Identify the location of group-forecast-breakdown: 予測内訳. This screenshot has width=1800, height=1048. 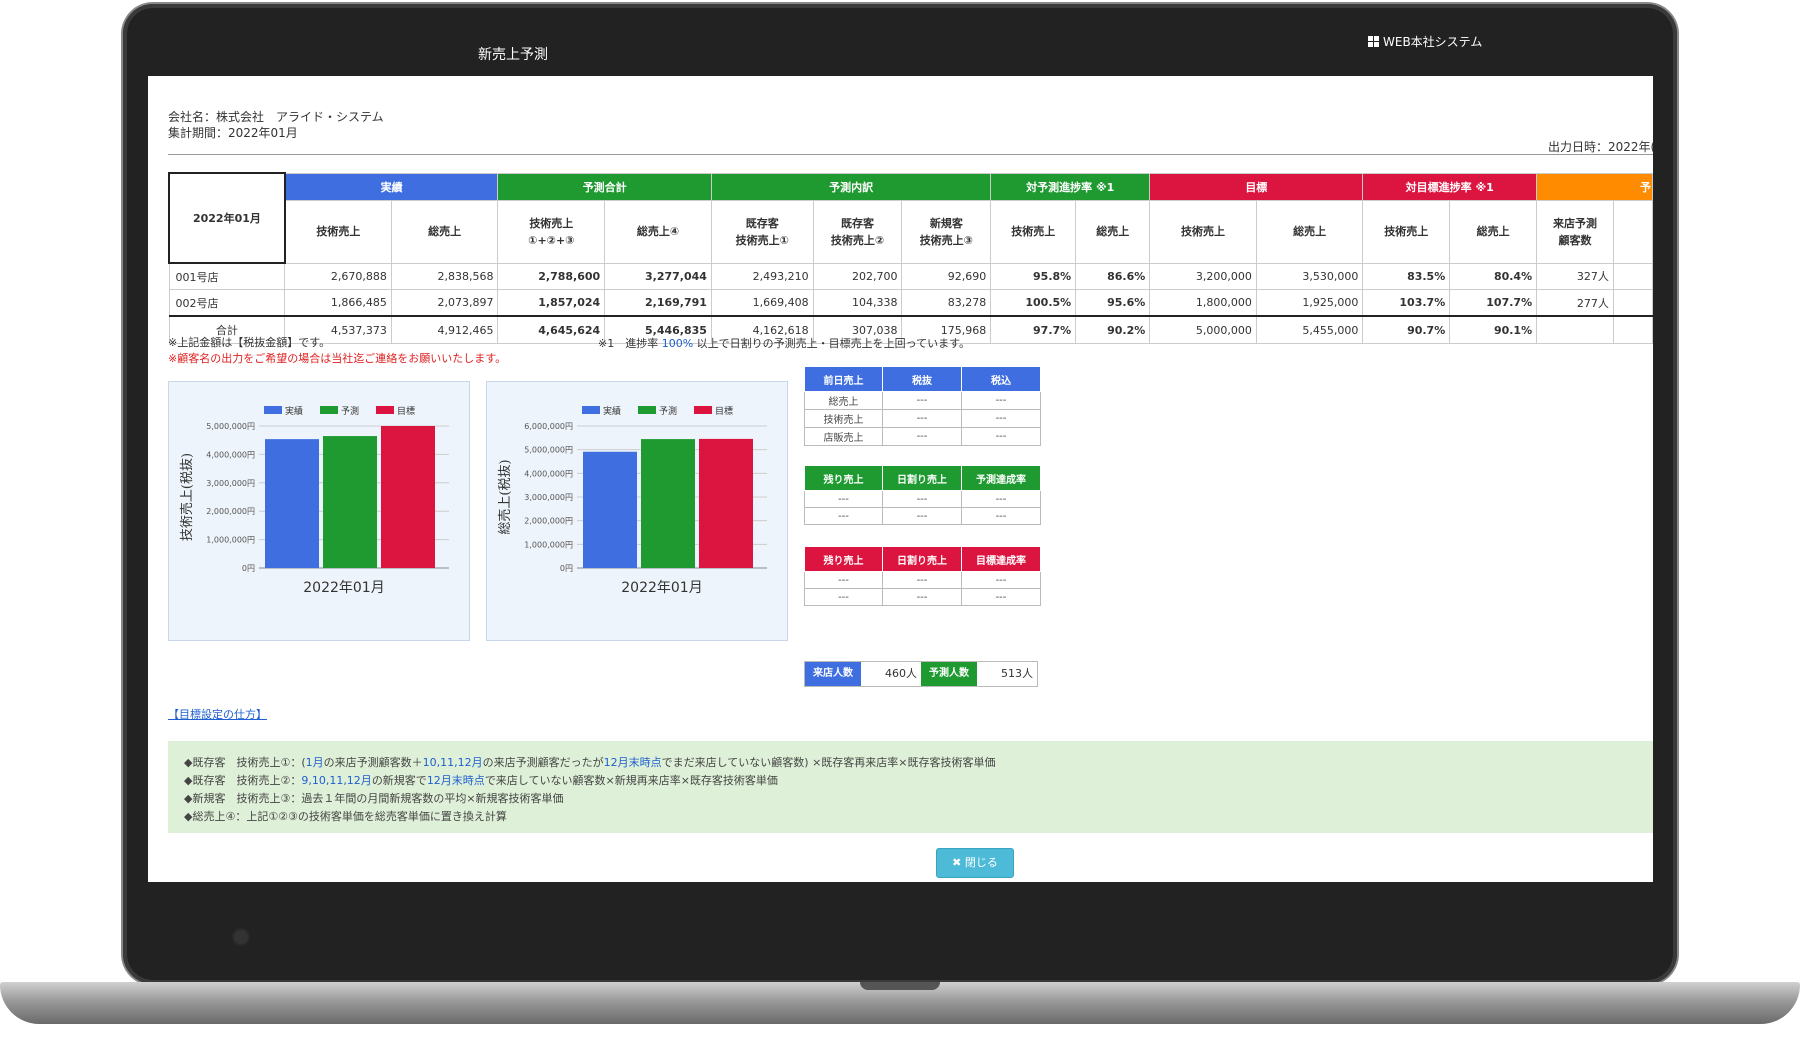
(851, 186).